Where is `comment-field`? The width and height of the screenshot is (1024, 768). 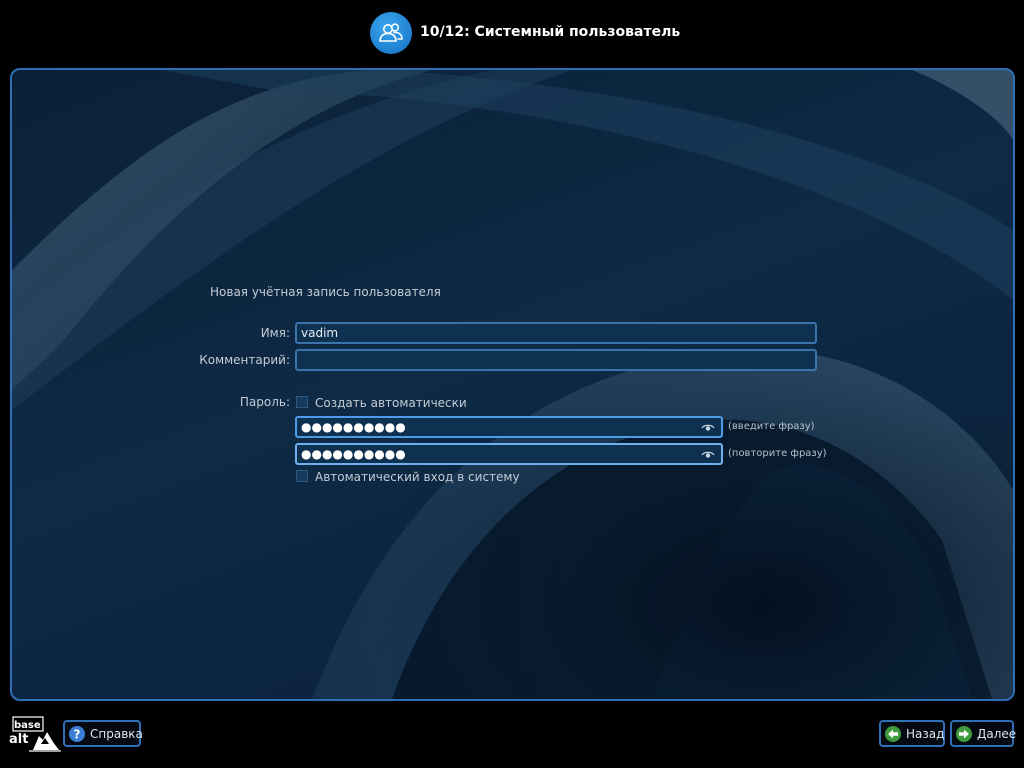 comment-field is located at coordinates (556, 360).